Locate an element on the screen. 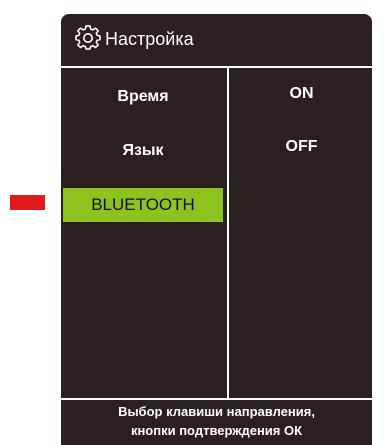  option-on: ON is located at coordinates (301, 94).